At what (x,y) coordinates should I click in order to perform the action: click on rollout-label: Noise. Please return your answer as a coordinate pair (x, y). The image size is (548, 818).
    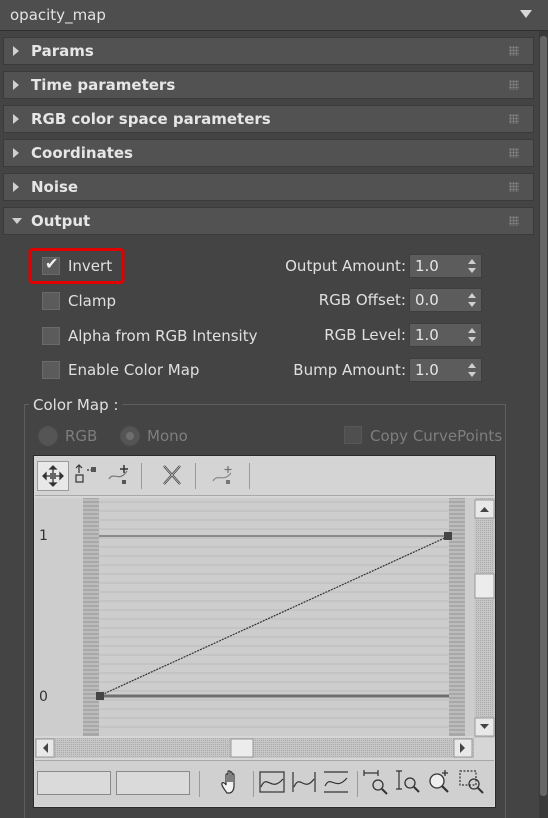
    Looking at the image, I should click on (55, 187).